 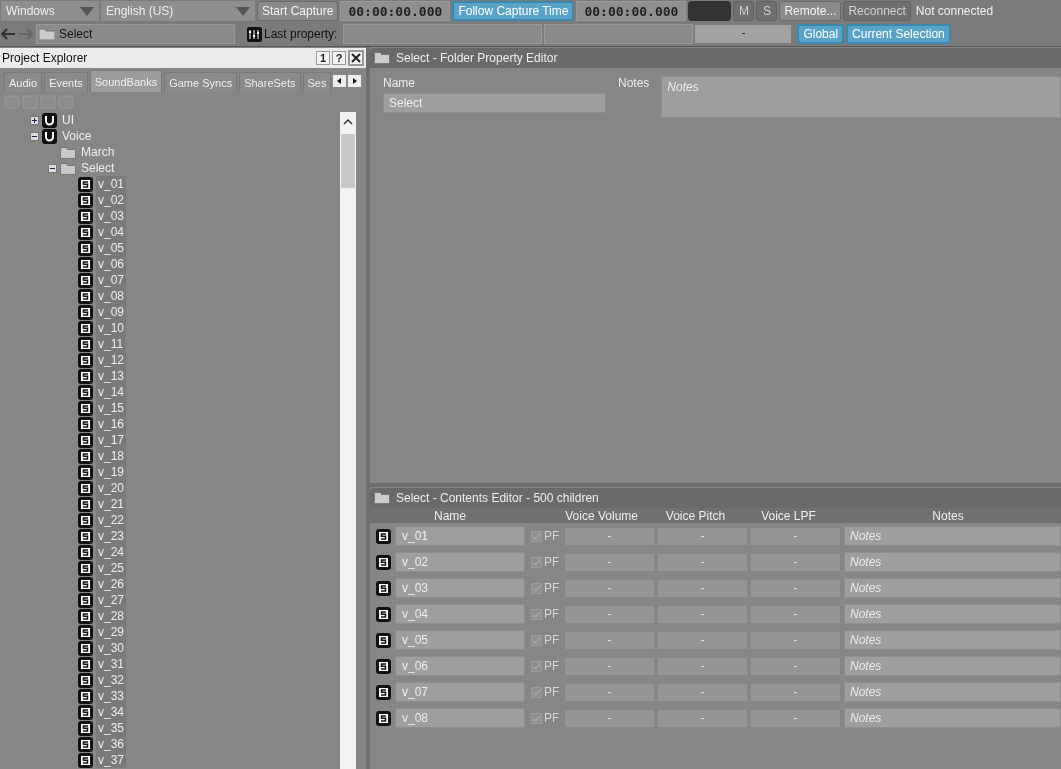 What do you see at coordinates (111, 248) in the screenshot?
I see `tree-item: v_05` at bounding box center [111, 248].